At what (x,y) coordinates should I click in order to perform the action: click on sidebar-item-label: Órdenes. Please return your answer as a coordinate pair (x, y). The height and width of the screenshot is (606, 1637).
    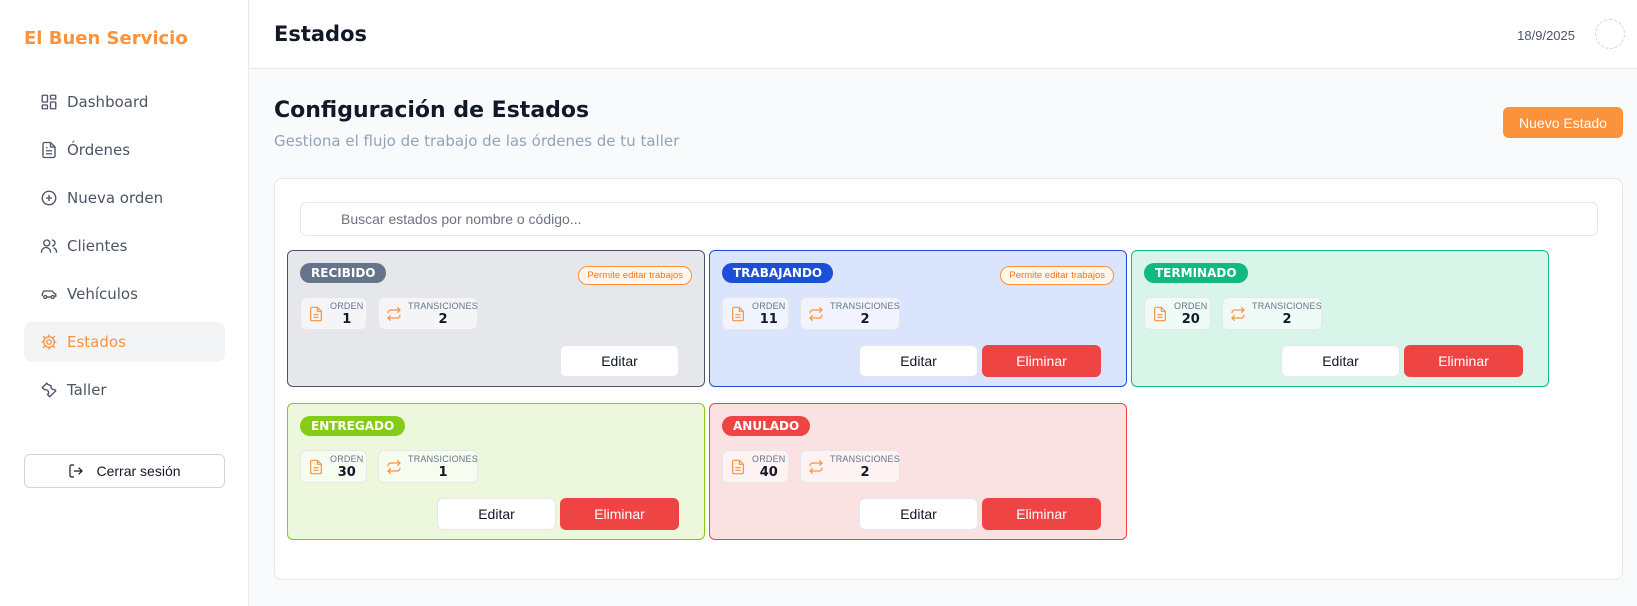
    Looking at the image, I should click on (99, 150).